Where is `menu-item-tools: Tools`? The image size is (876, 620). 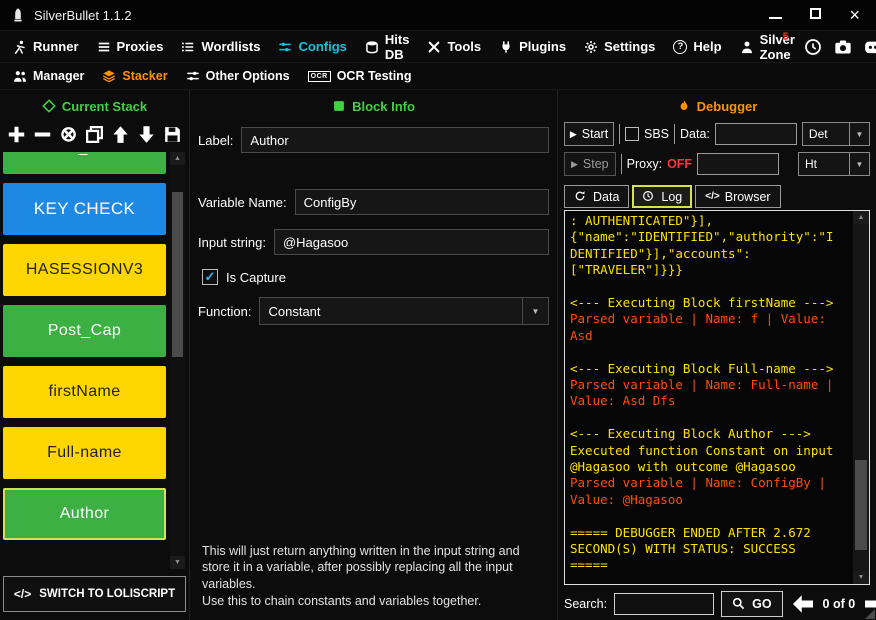
menu-item-tools: Tools is located at coordinates (454, 46).